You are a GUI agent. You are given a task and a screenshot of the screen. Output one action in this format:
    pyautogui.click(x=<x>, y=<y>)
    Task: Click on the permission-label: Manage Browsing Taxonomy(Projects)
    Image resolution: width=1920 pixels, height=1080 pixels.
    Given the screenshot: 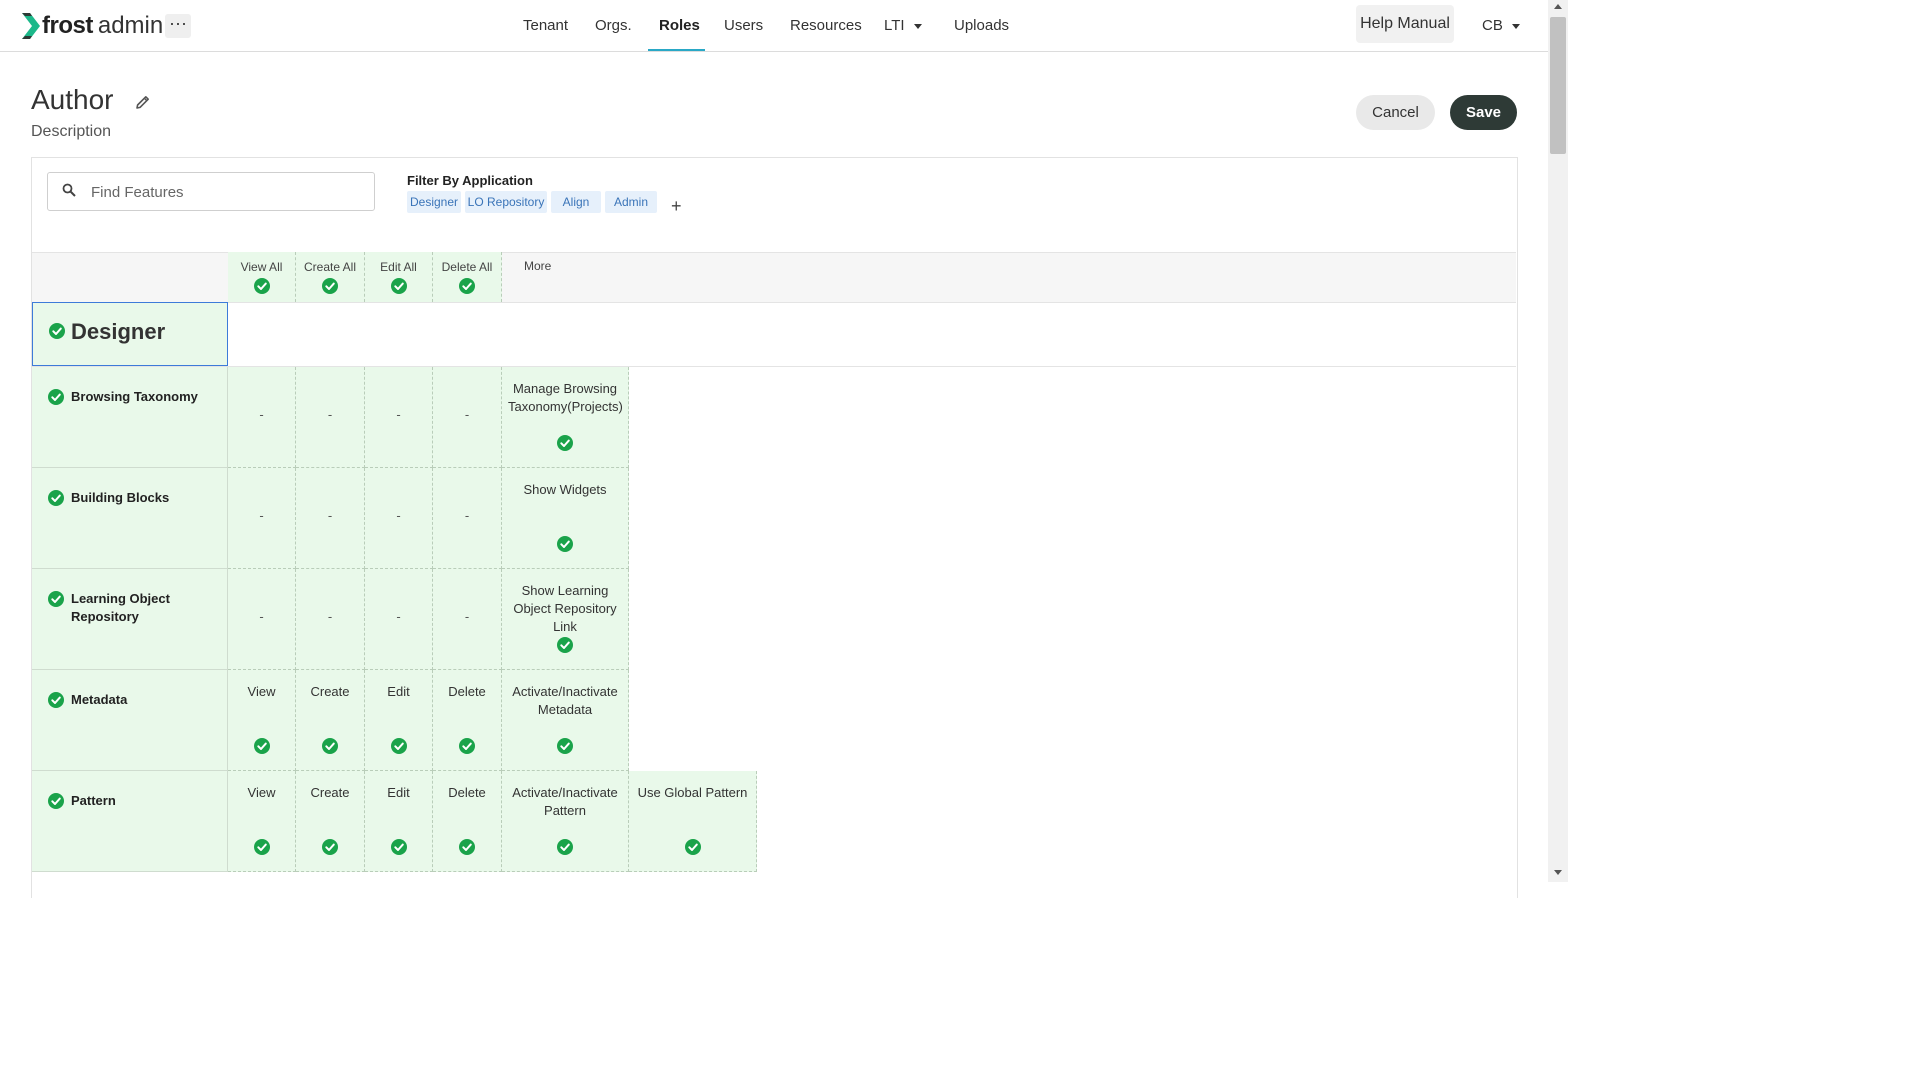 What is the action you would take?
    pyautogui.click(x=565, y=397)
    